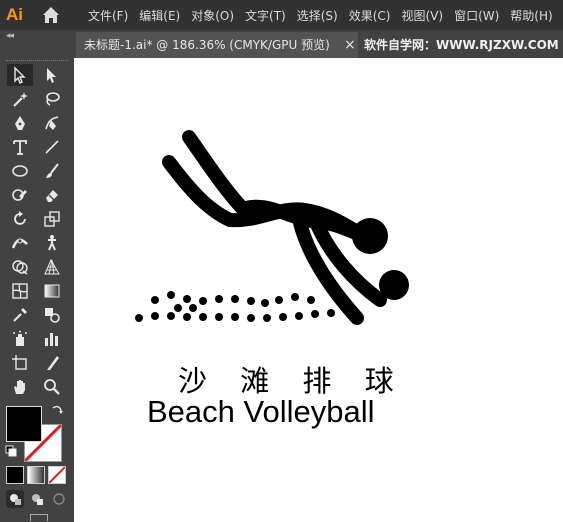 The image size is (563, 522). What do you see at coordinates (20, 291) in the screenshot?
I see `mesh-icon` at bounding box center [20, 291].